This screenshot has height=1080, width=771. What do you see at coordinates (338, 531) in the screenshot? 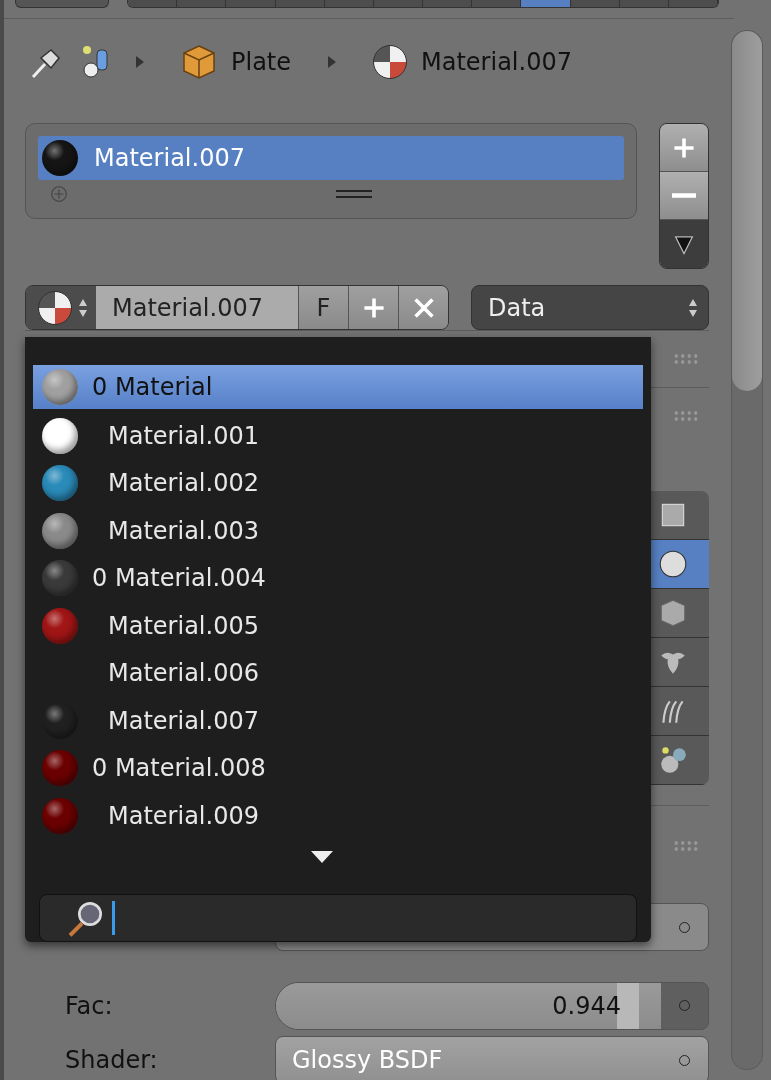
I see `menu-item: Material.003` at bounding box center [338, 531].